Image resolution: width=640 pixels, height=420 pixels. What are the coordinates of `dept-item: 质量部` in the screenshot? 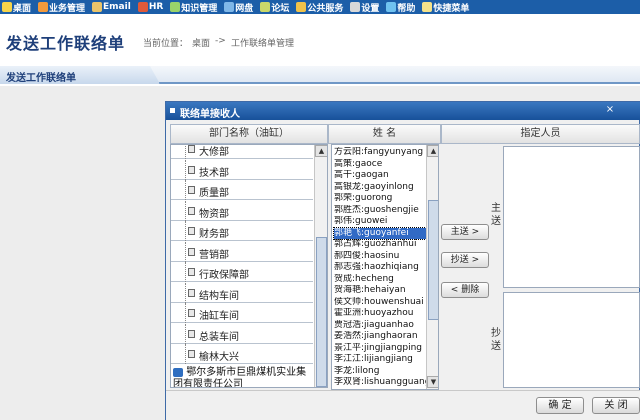 It's located at (242, 190).